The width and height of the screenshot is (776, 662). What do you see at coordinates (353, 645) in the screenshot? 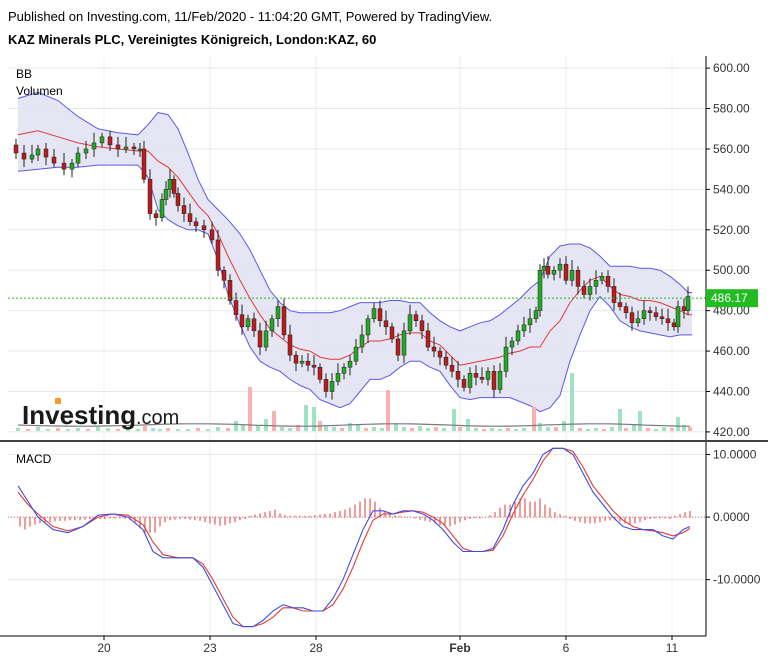
I see `time-axis: 20 23 28 Feb 6 11` at bounding box center [353, 645].